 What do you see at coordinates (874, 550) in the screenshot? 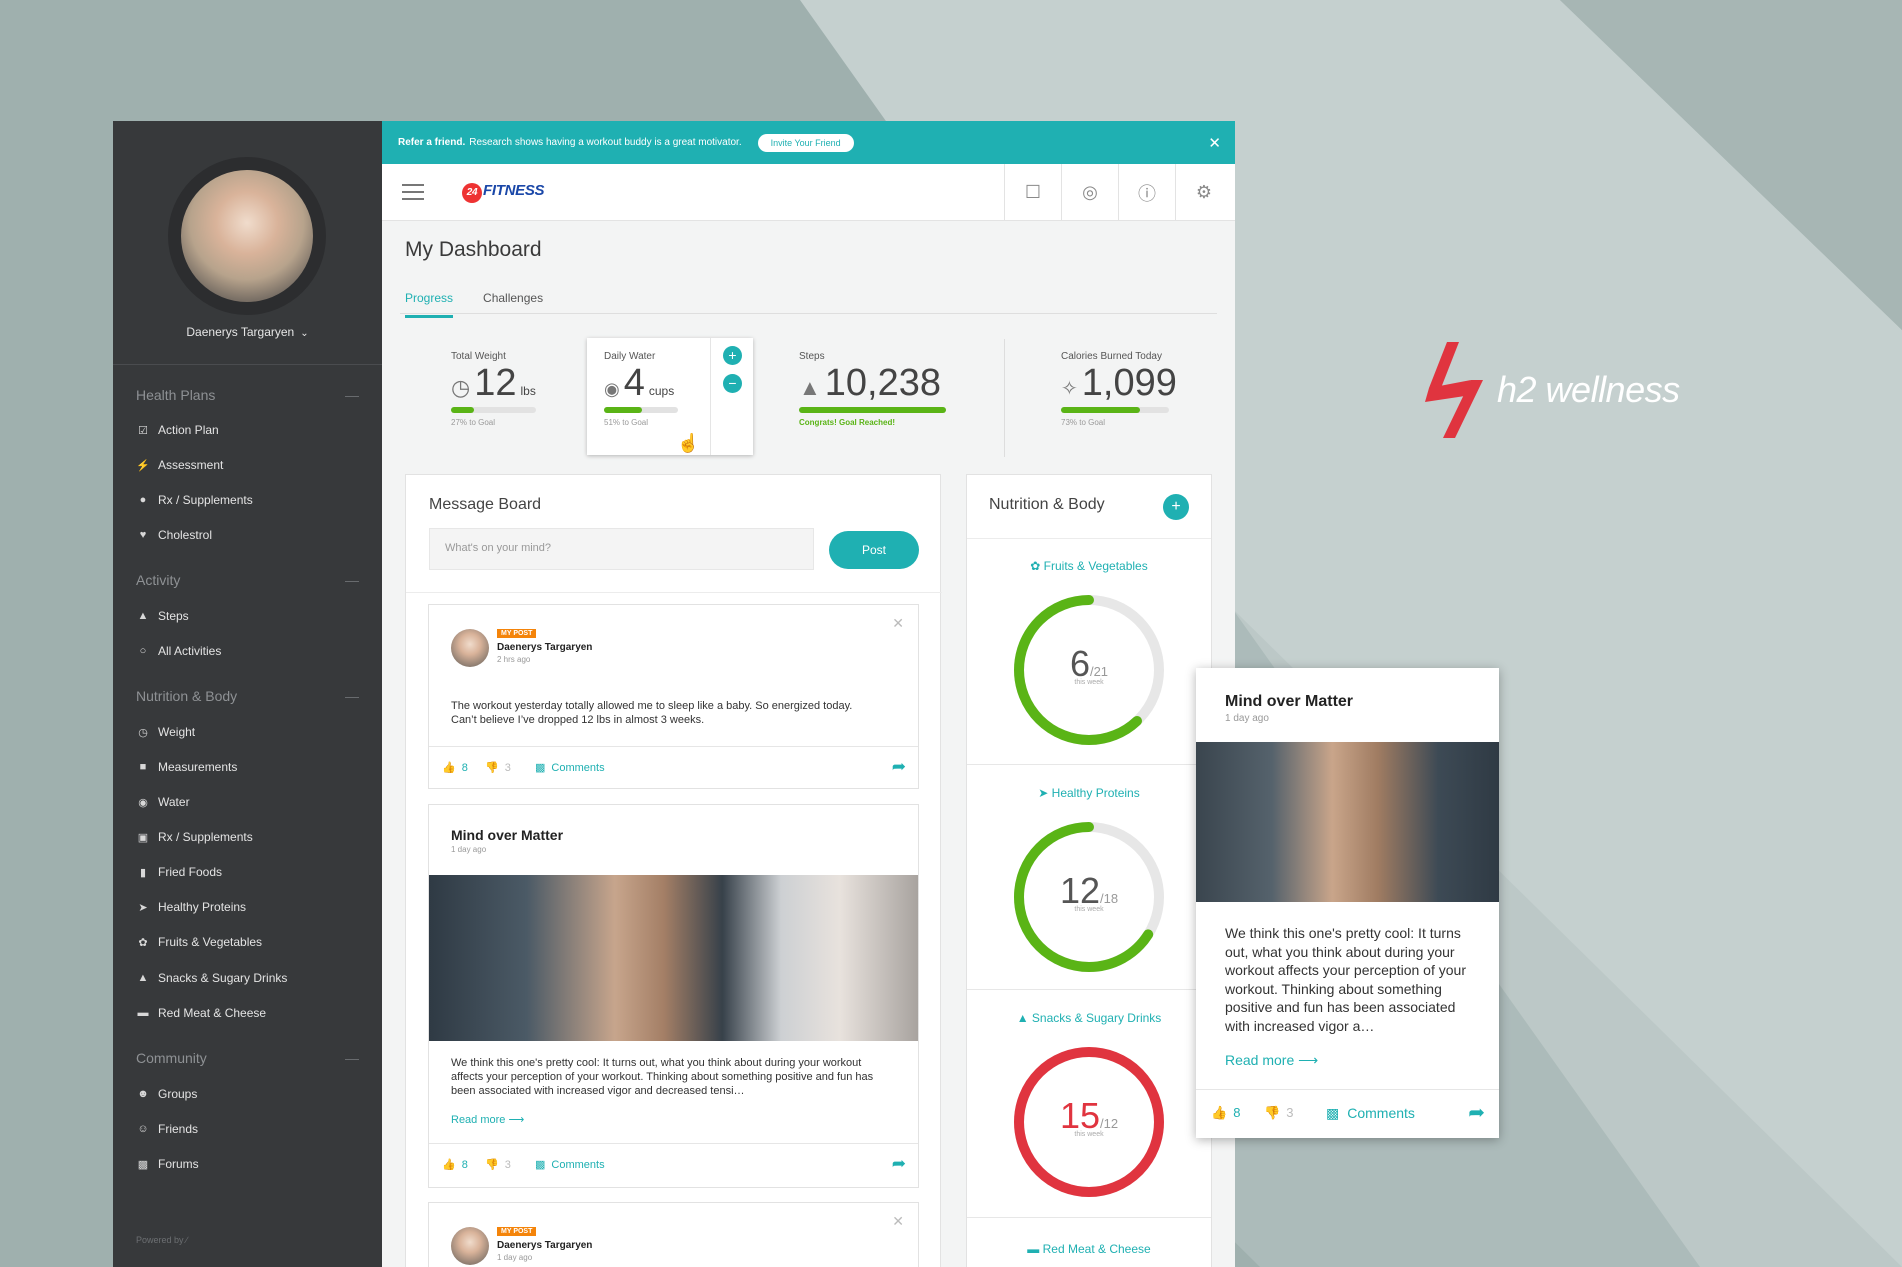
I see `post-button: Post` at bounding box center [874, 550].